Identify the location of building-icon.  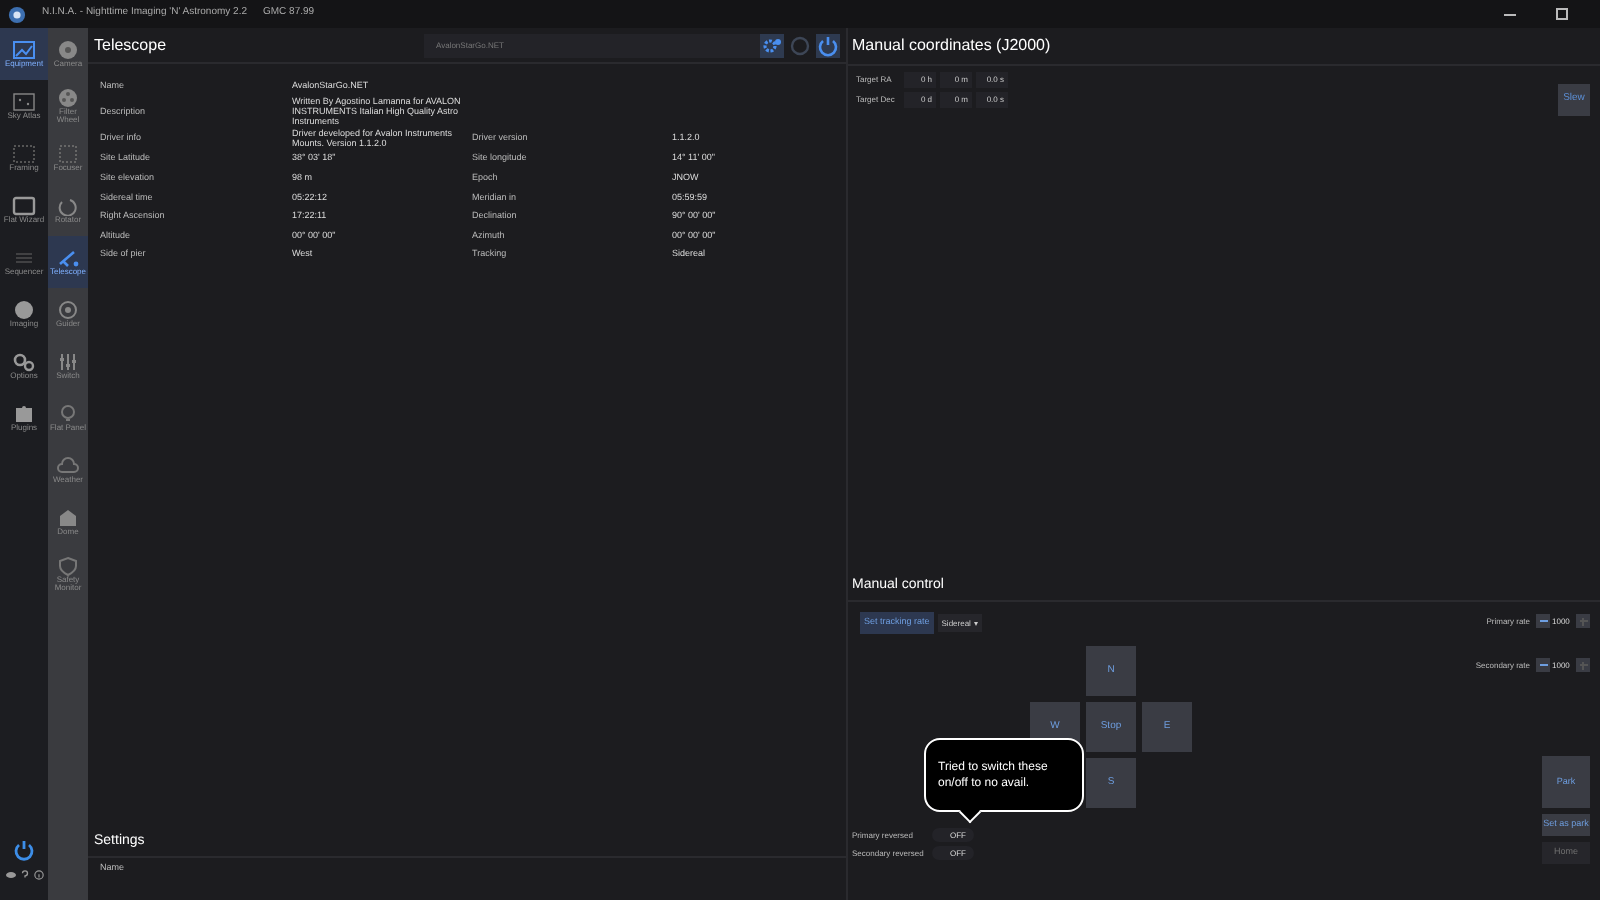
(68, 518).